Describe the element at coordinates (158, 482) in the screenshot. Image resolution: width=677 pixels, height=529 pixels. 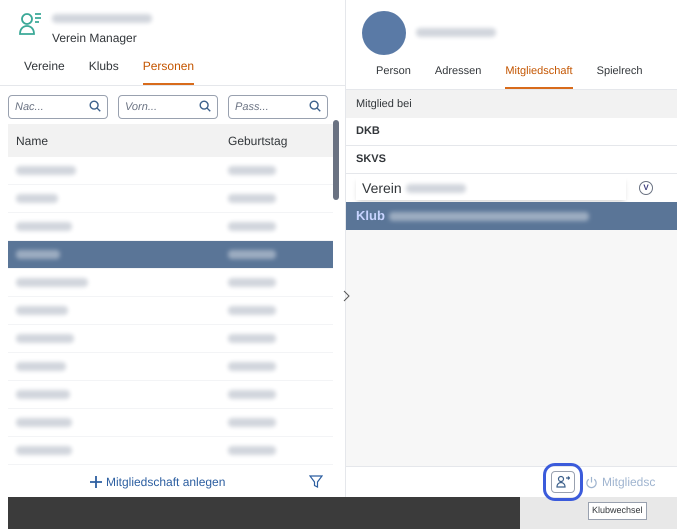
I see `add-membership-button: Mitgliedschaft anlegen` at that location.